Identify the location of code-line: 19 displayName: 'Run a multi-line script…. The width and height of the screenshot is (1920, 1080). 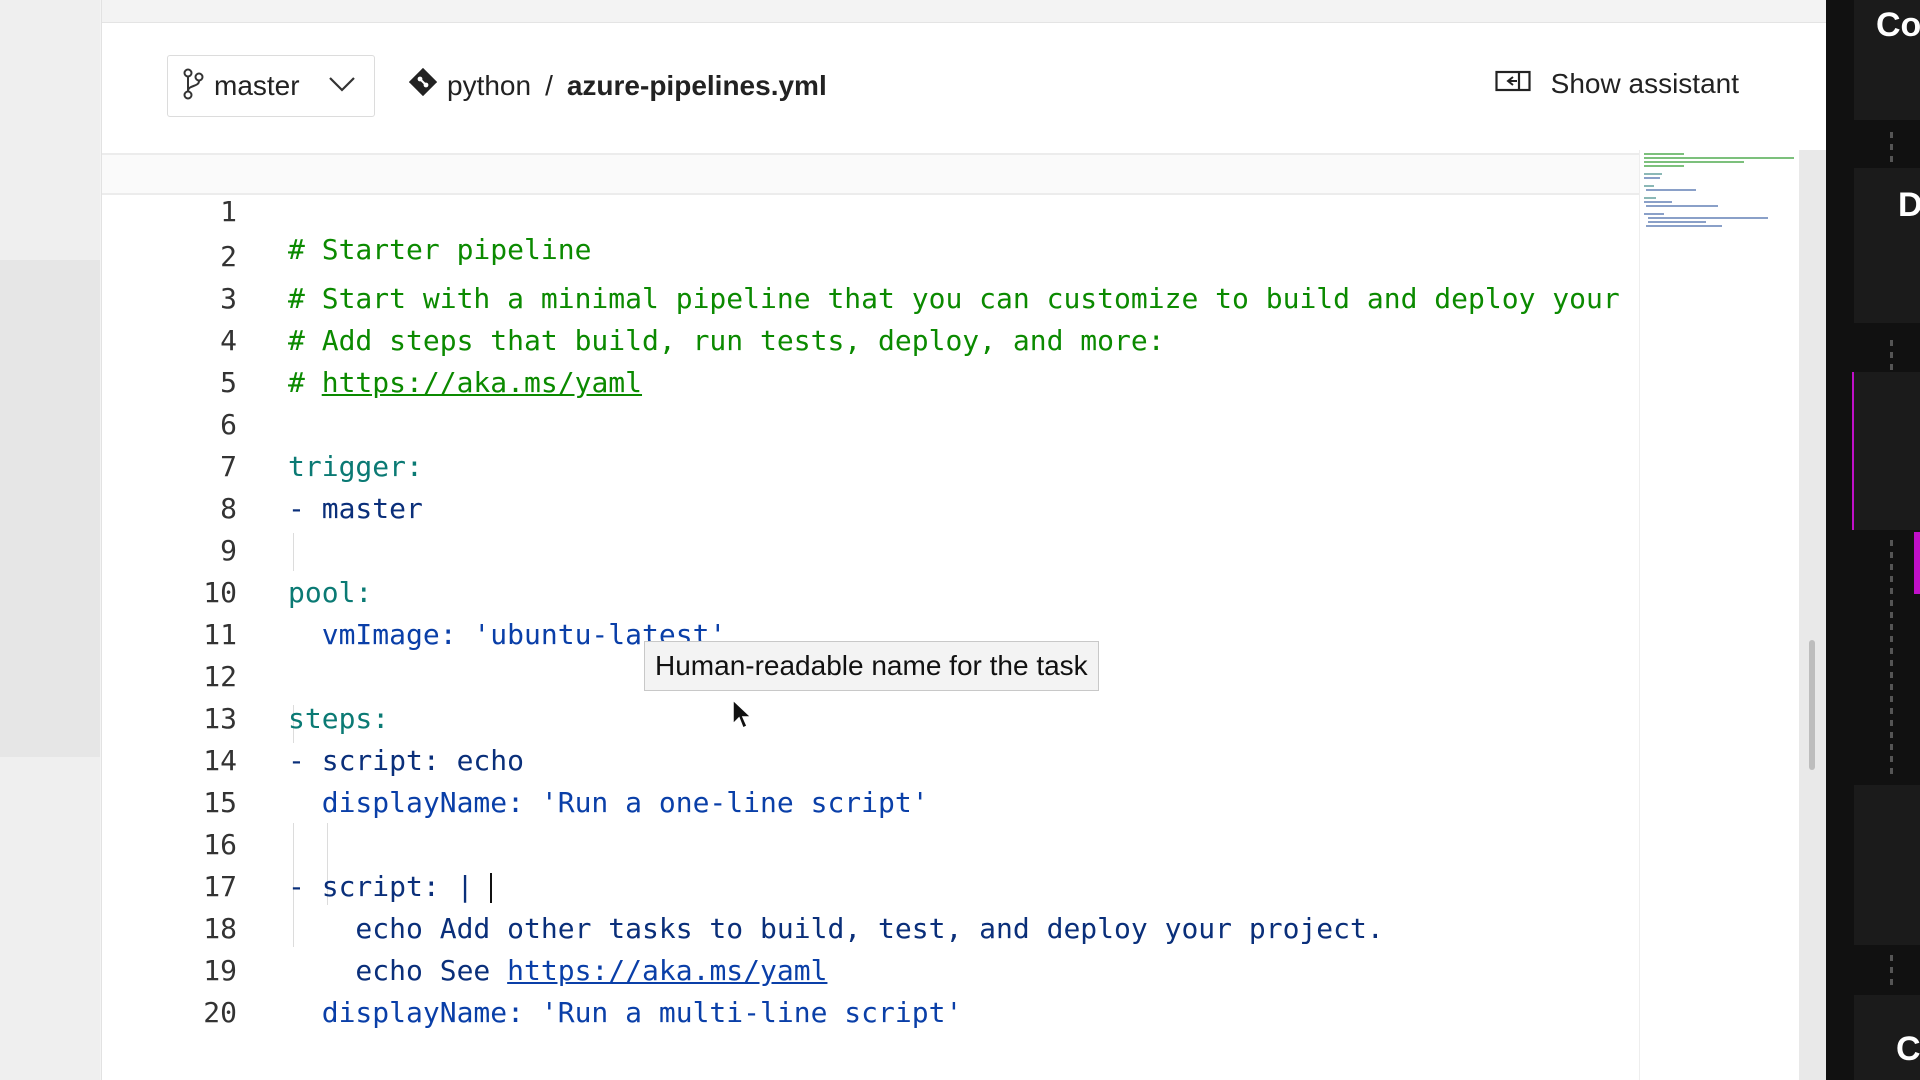
(870, 968).